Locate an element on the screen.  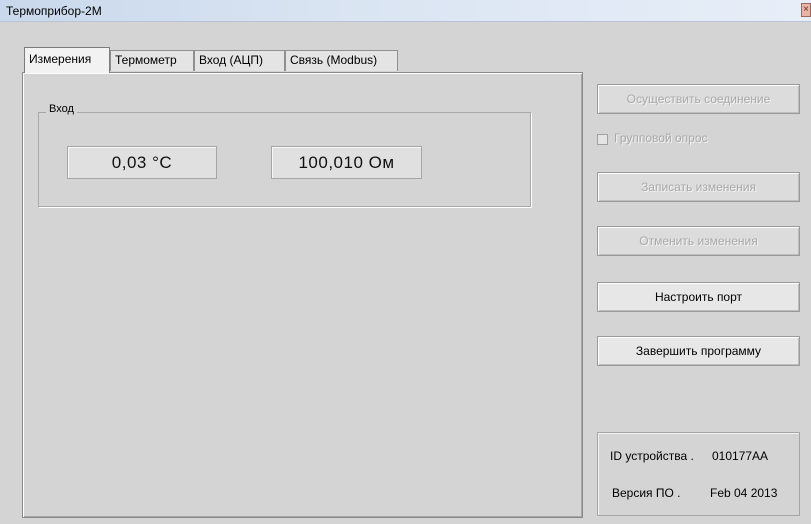
device-id-value: 010177AA is located at coordinates (740, 456).